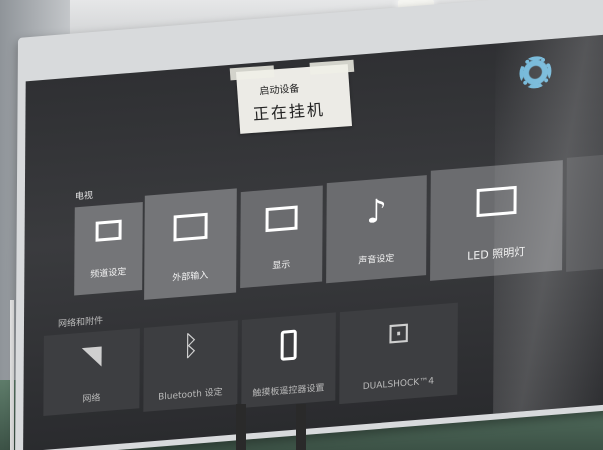 This screenshot has width=603, height=450. What do you see at coordinates (191, 345) in the screenshot?
I see `bluetooth-icon: ᛒ` at bounding box center [191, 345].